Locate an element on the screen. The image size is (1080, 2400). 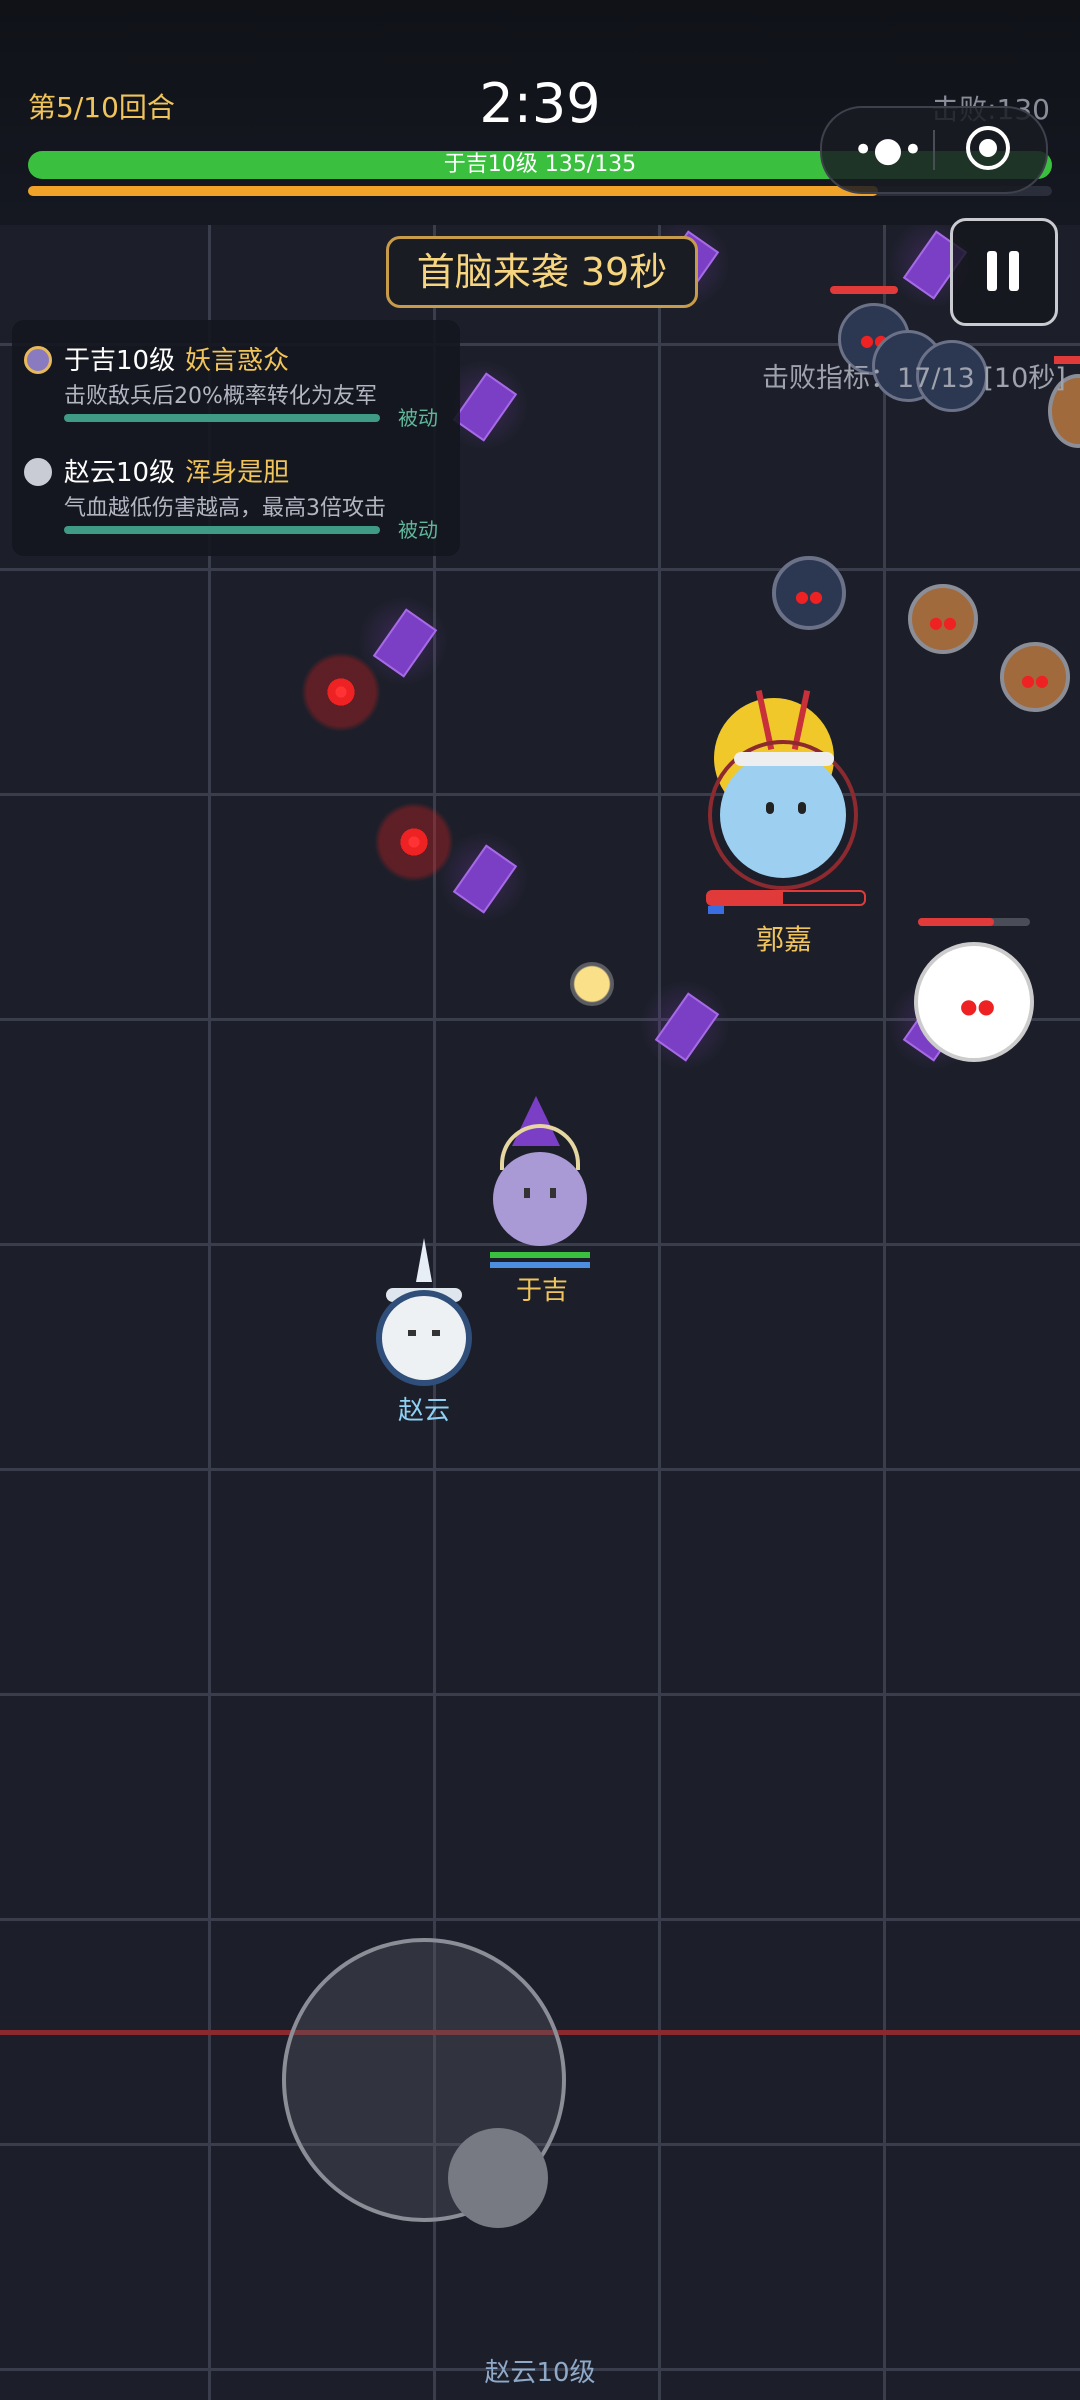
enemy-hp-bar is located at coordinates (864, 290).